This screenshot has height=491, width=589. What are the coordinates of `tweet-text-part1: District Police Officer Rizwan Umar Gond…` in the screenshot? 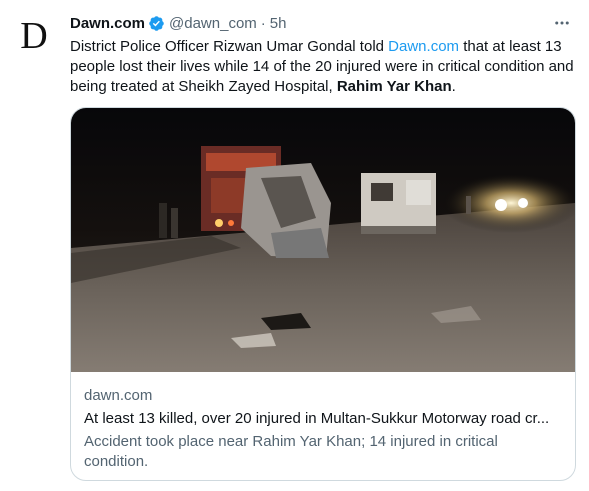 It's located at (229, 46).